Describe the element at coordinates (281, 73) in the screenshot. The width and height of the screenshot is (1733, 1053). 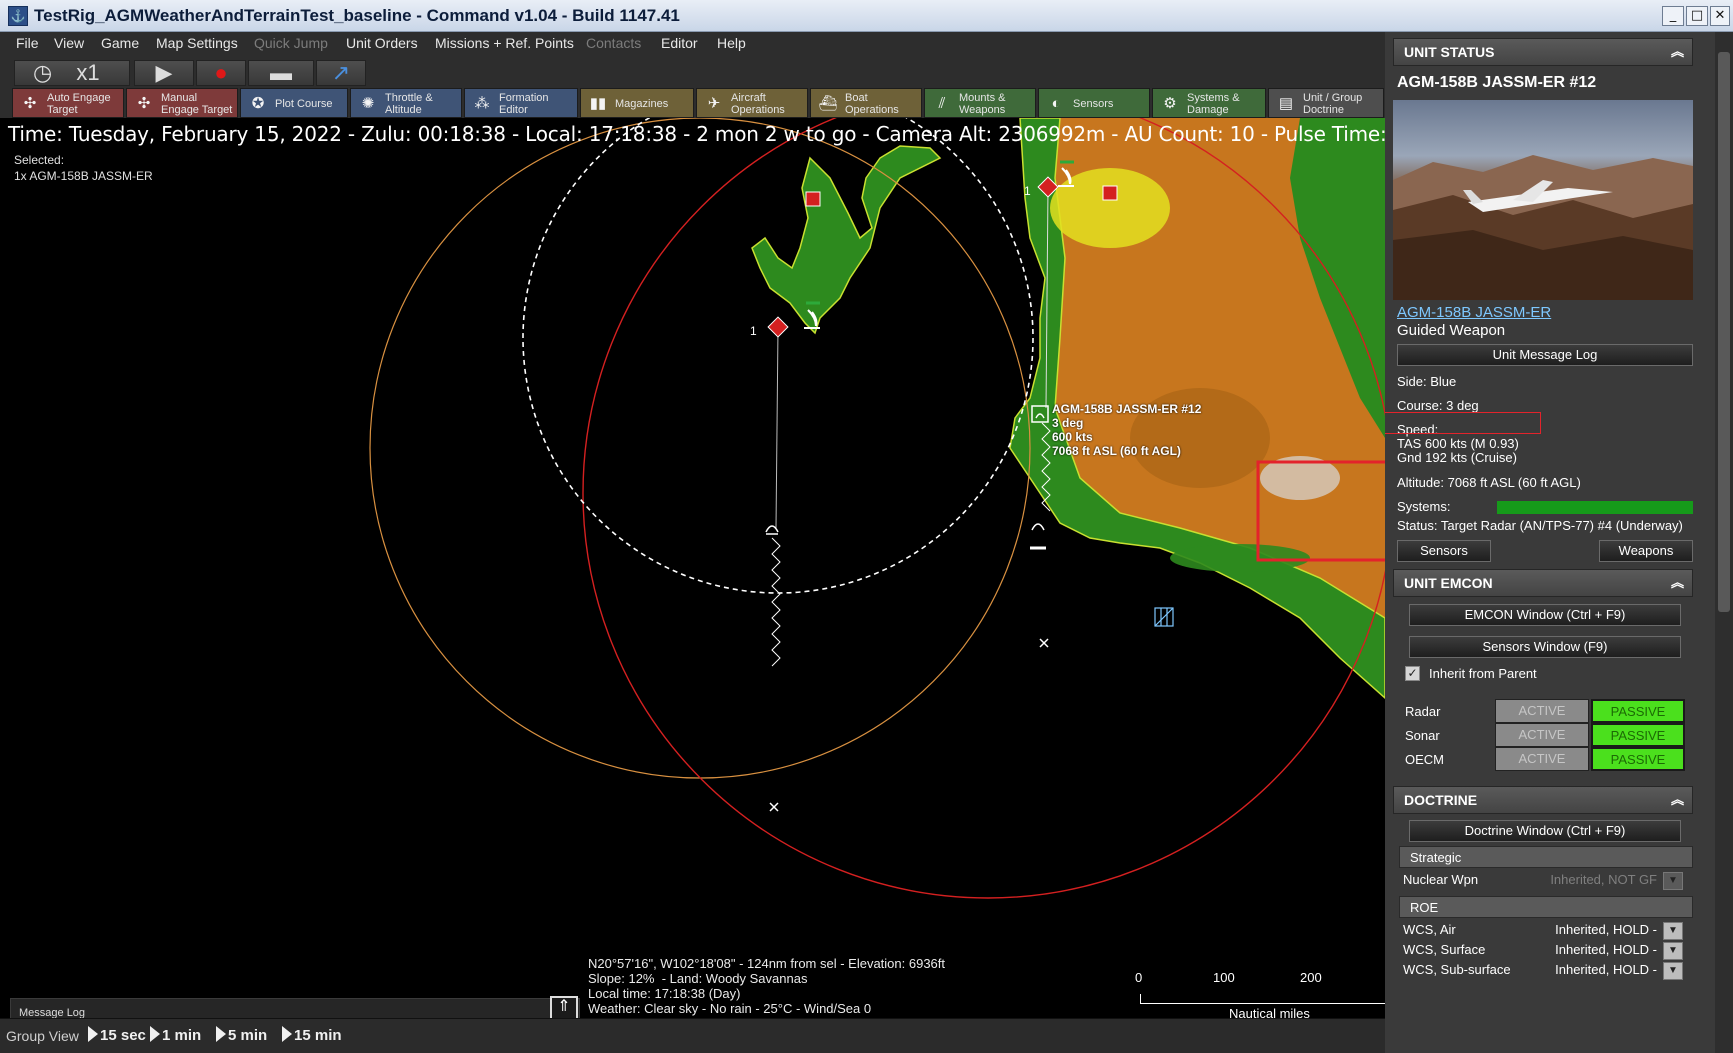
I see `step-button: ▬` at that location.